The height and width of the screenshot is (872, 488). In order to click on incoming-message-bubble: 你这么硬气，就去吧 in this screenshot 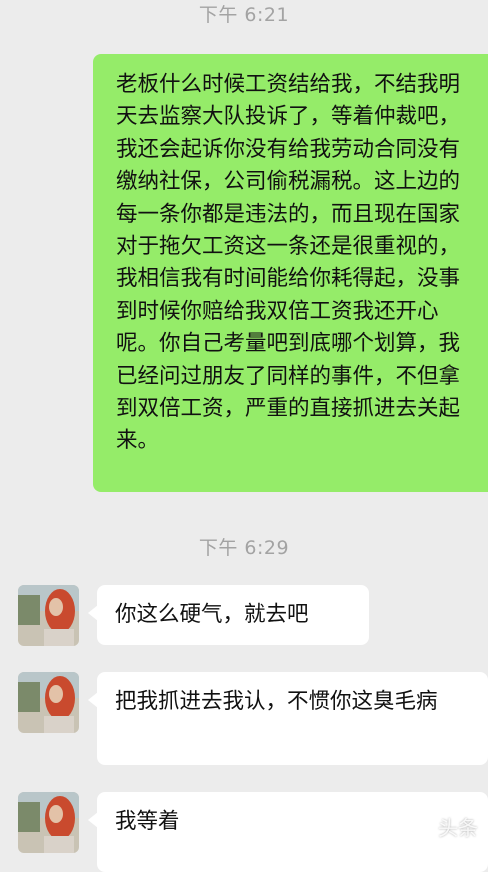, I will do `click(228, 615)`.